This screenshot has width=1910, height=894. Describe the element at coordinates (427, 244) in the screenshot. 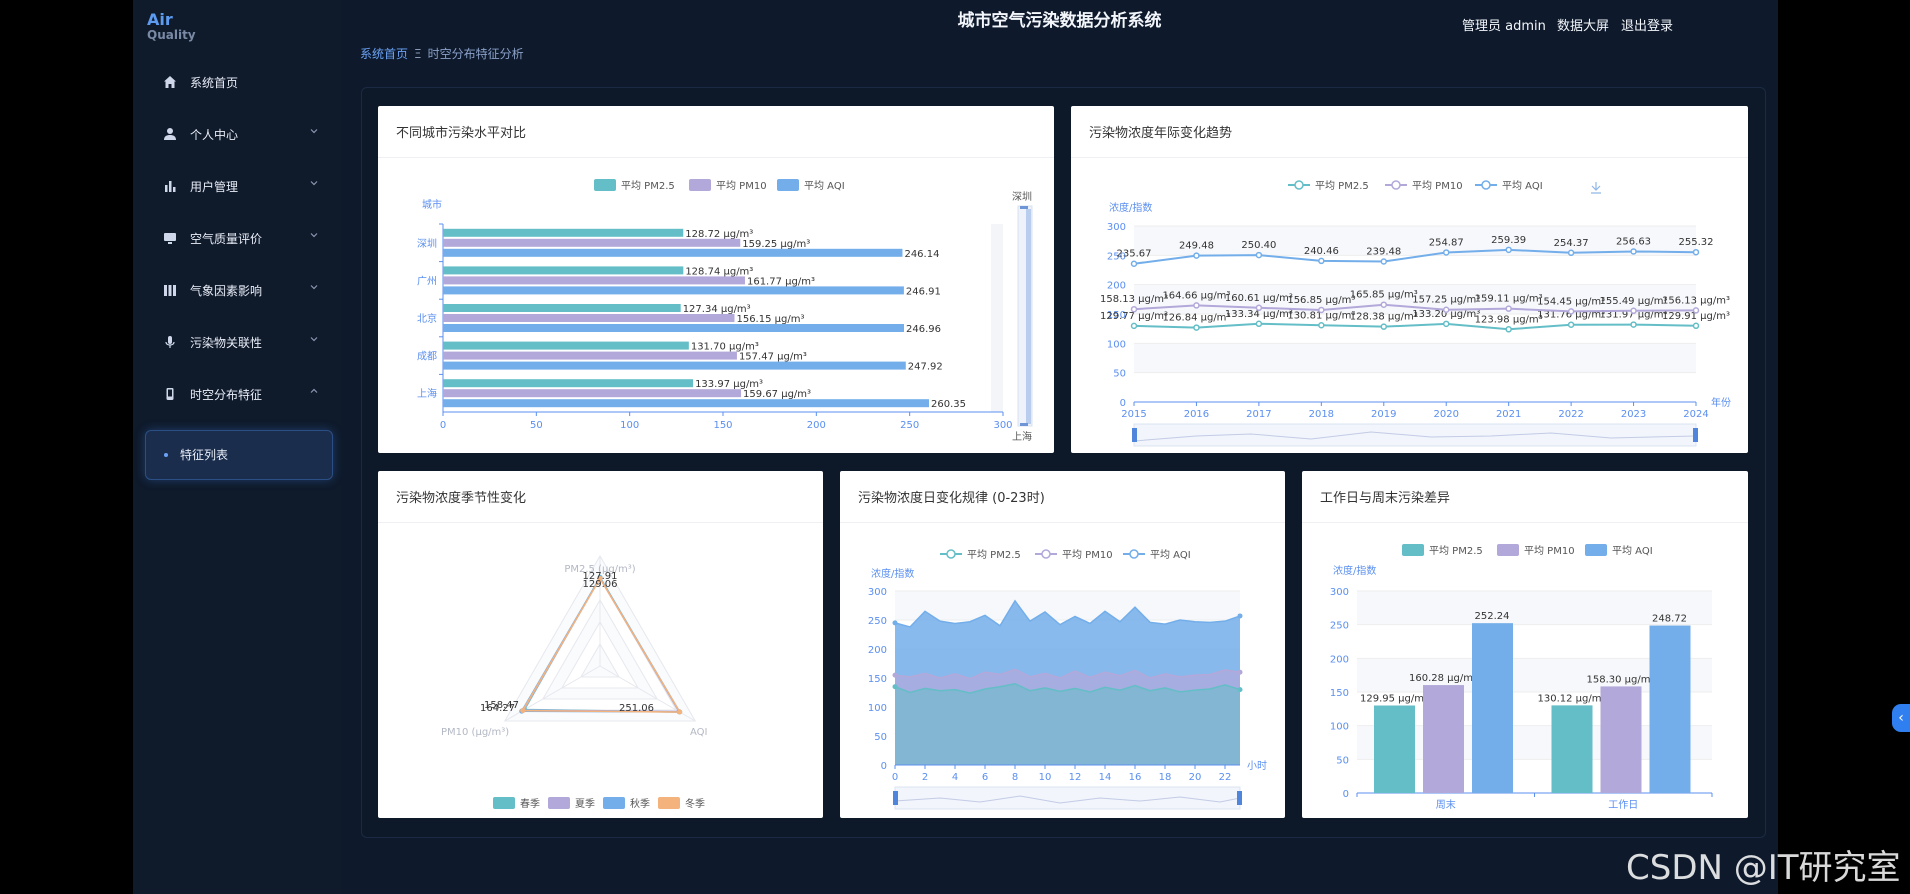

I see `y-tick-label: 深圳` at that location.